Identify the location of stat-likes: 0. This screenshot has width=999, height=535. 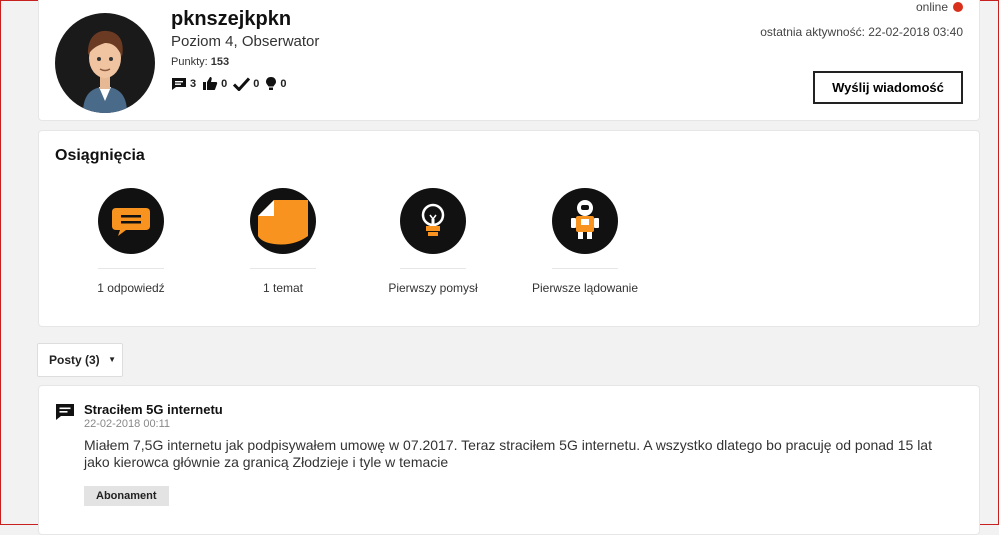
(214, 83).